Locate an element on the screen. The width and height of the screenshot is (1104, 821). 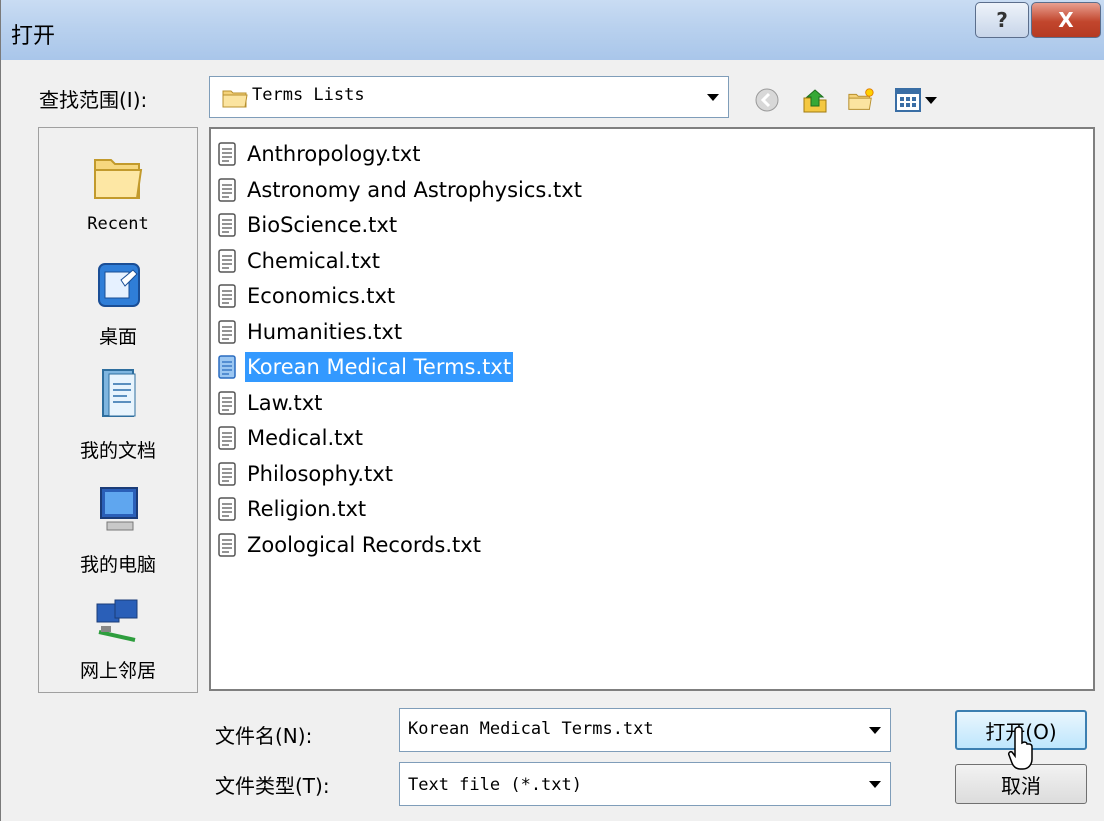
file-item: Humanities.txt is located at coordinates (310, 332).